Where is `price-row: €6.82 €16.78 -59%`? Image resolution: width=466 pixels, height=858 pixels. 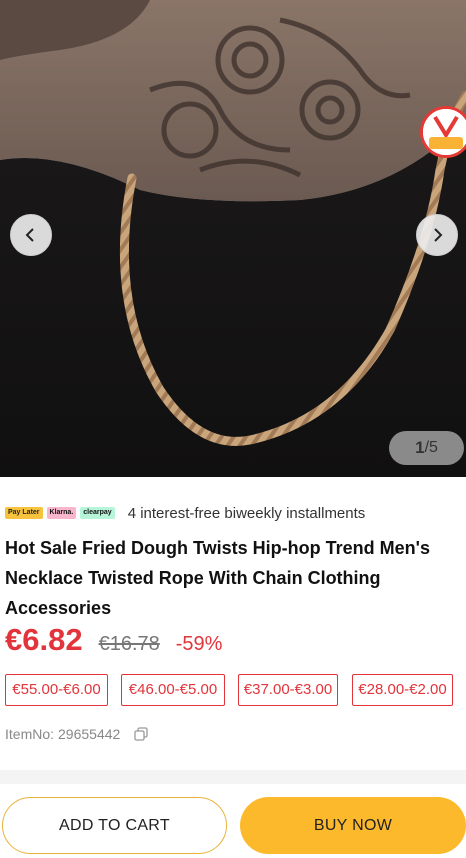
price-row: €6.82 €16.78 -59% is located at coordinates (113, 642).